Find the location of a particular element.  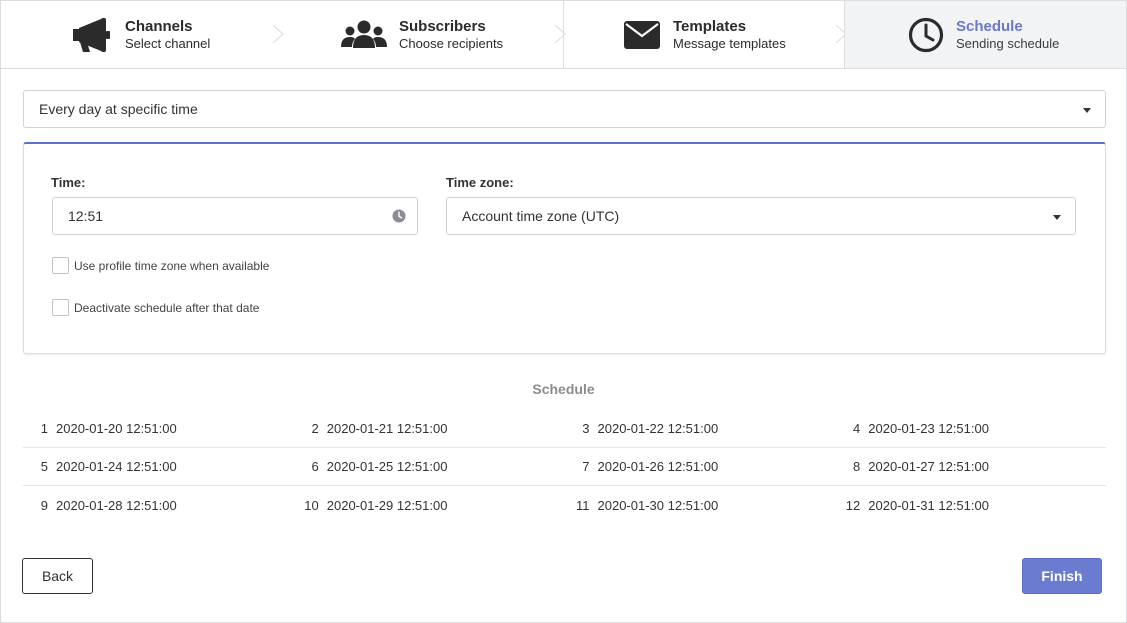

time-input: 12:51 is located at coordinates (235, 216).